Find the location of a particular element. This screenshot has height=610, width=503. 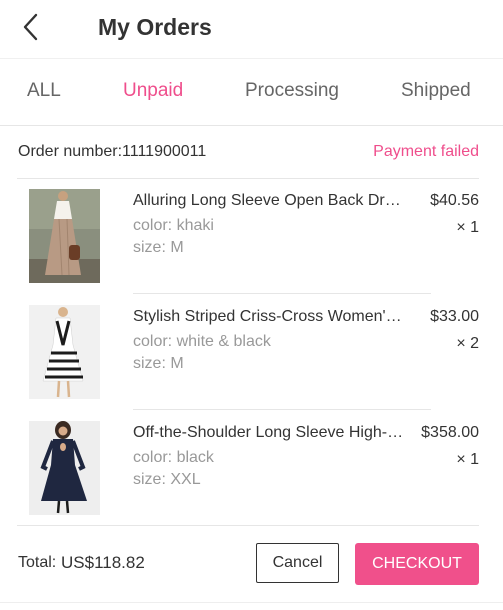

tab-all: ALL is located at coordinates (44, 91).